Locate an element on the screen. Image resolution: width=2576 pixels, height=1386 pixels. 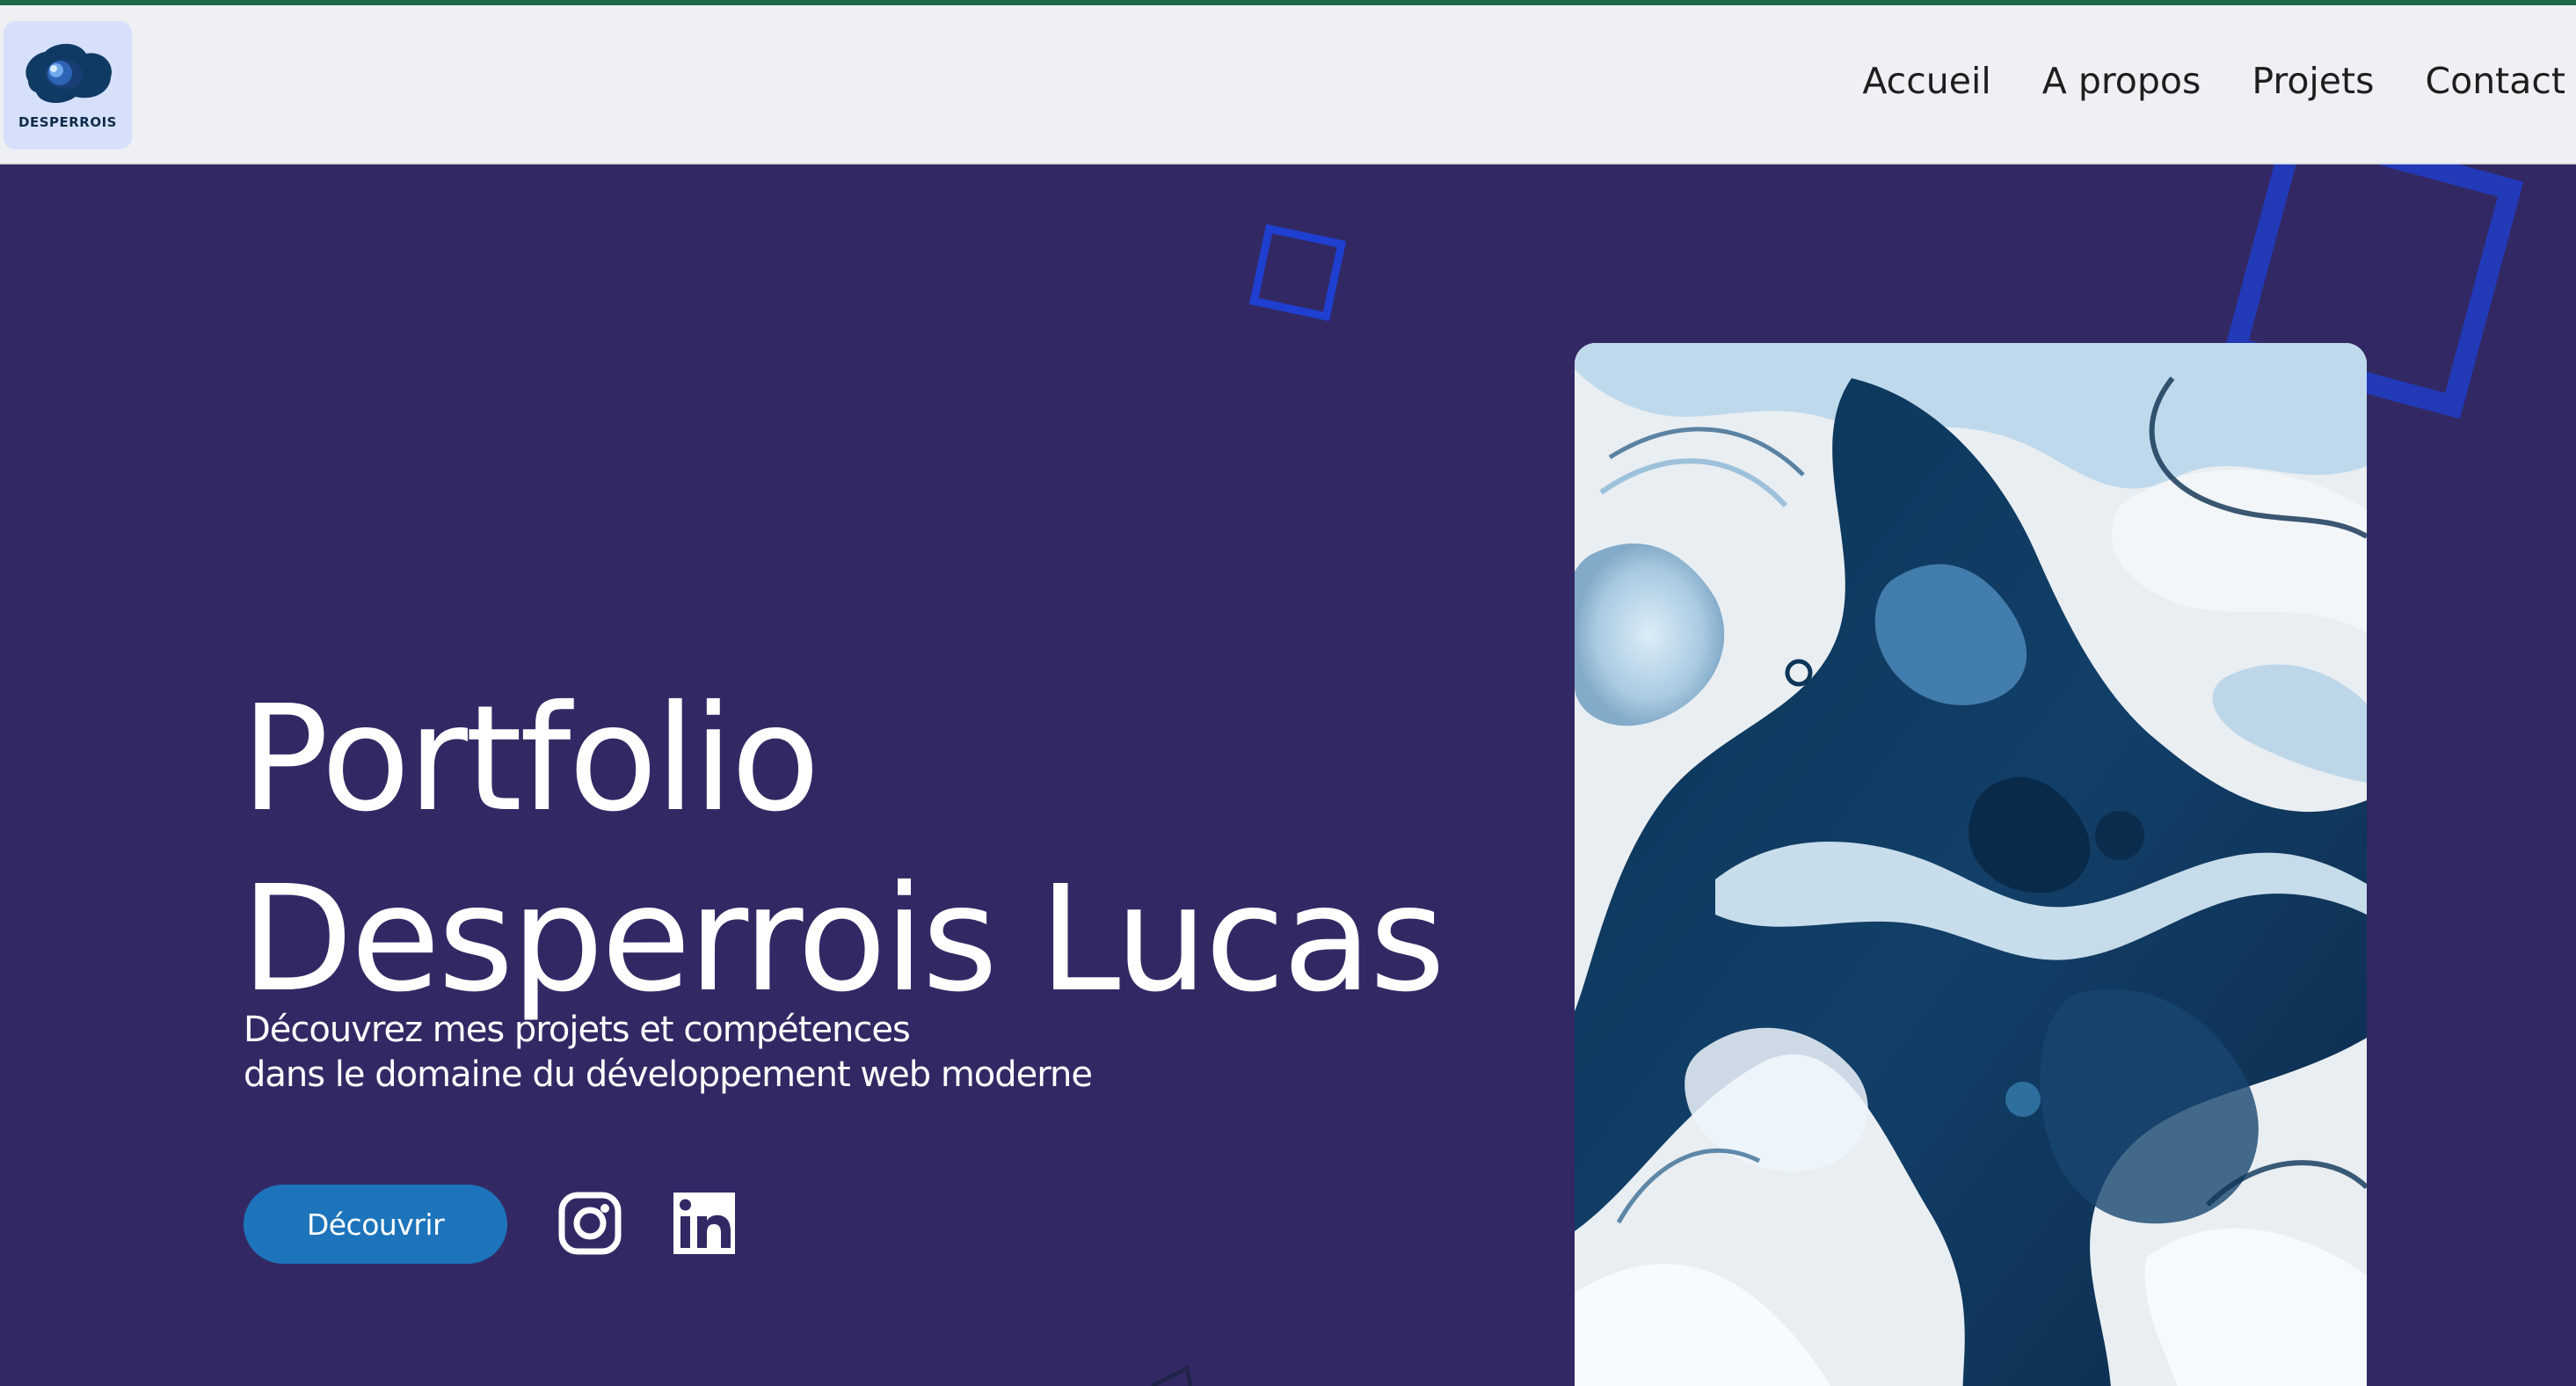
hero-title-line-2: Desperrois Lucas is located at coordinates (843, 940).